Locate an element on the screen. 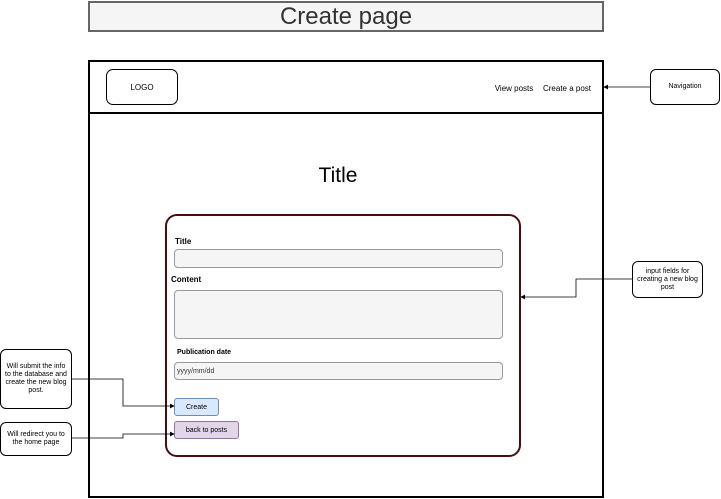 This screenshot has height=499, width=721. redirect-connector is located at coordinates (123, 435).